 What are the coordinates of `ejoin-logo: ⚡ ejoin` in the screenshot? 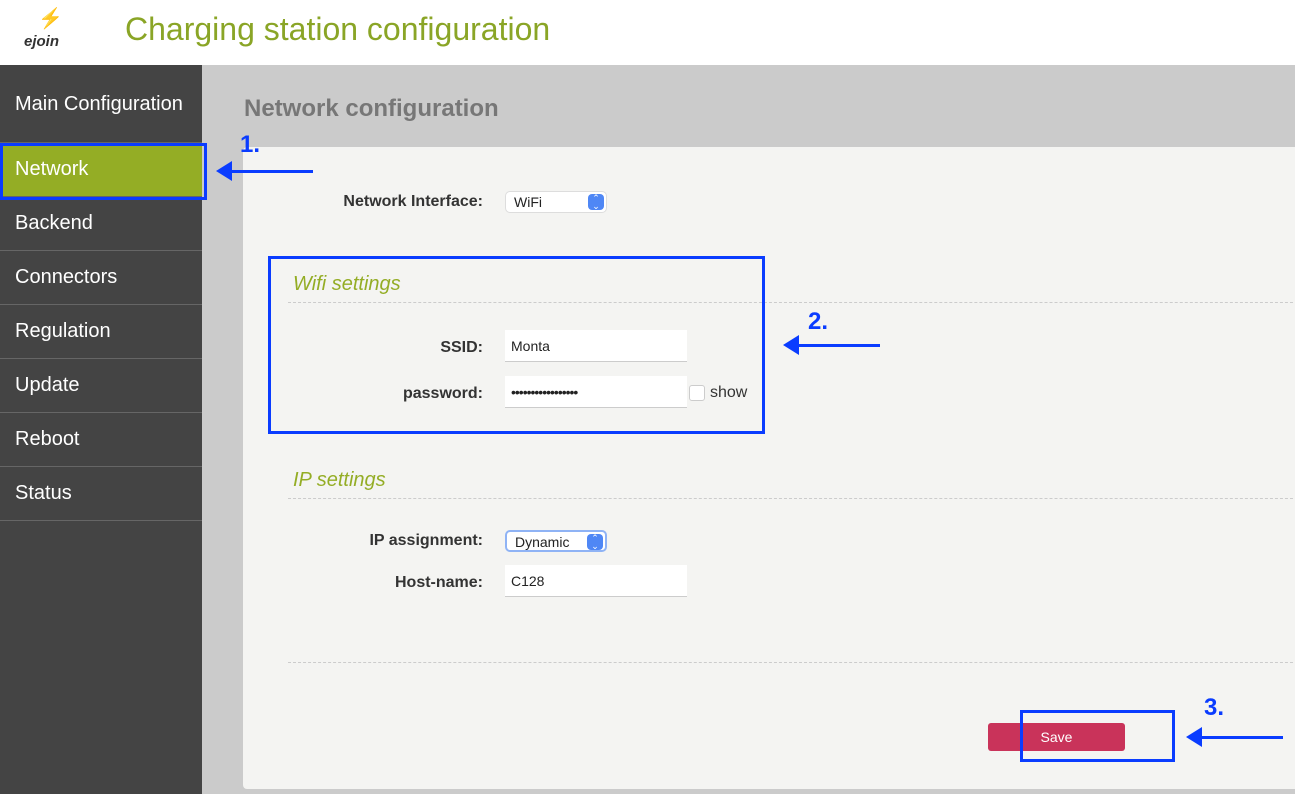 It's located at (43, 29).